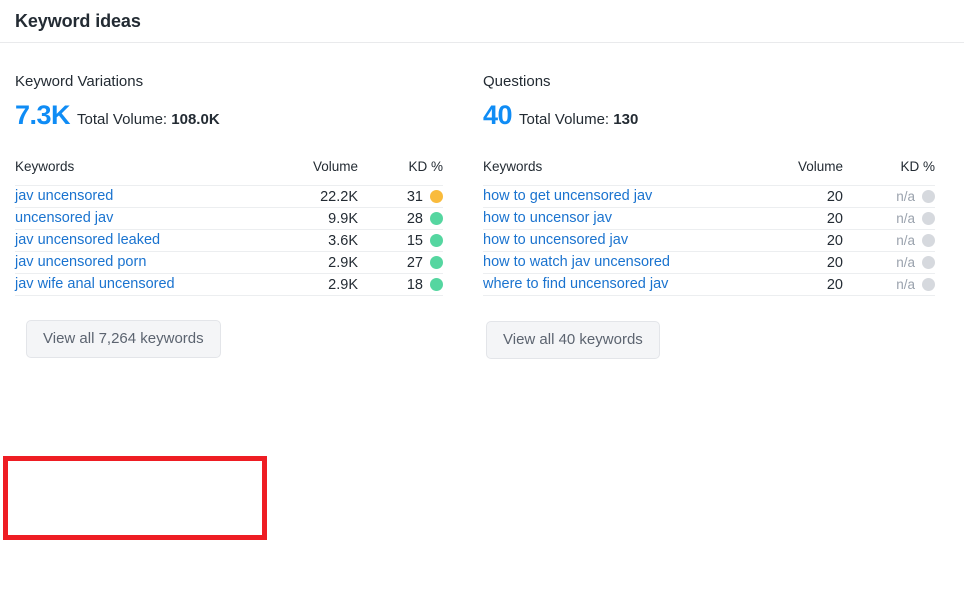 The width and height of the screenshot is (964, 607). Describe the element at coordinates (414, 218) in the screenshot. I see `kd-value: 28` at that location.